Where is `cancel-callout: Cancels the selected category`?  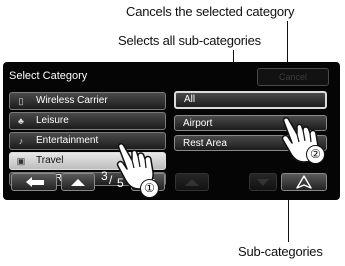 cancel-callout: Cancels the selected category is located at coordinates (210, 11).